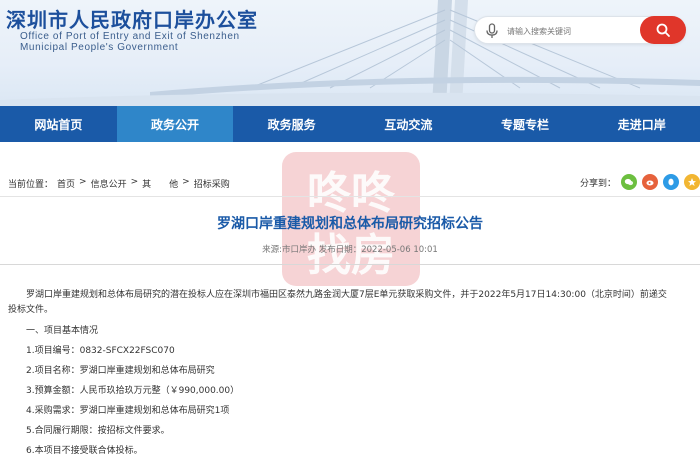 This screenshot has height=457, width=700. Describe the element at coordinates (598, 183) in the screenshot. I see `share-label: 分享到：` at that location.